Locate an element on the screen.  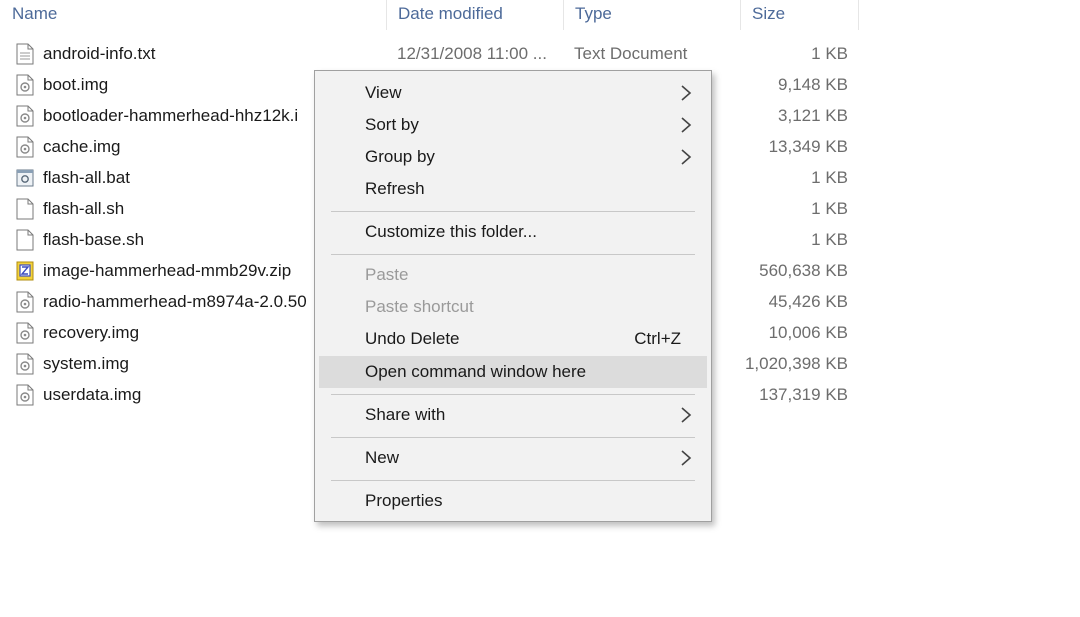
menu-item-label: New is located at coordinates (382, 457).